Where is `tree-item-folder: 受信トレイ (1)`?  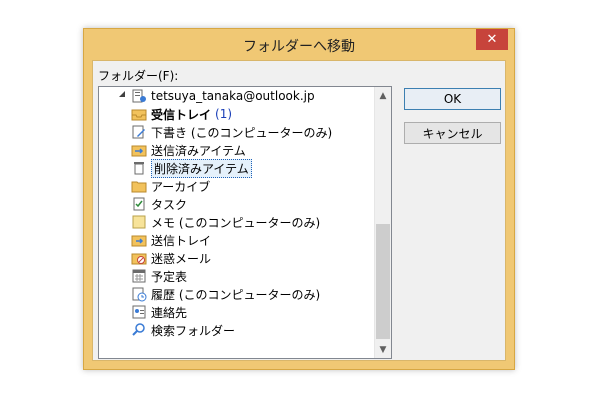 tree-item-folder: 受信トレイ (1) is located at coordinates (181, 114).